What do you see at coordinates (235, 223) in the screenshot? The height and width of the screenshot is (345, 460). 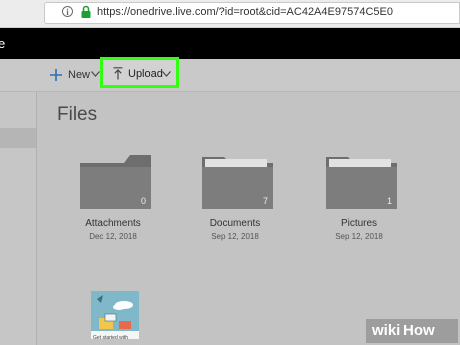 I see `folder-name: Documents` at bounding box center [235, 223].